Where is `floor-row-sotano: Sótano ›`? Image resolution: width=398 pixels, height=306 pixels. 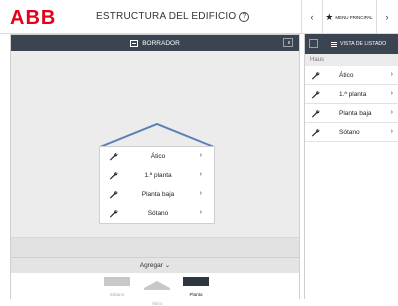 floor-row-sotano: Sótano › is located at coordinates (157, 213).